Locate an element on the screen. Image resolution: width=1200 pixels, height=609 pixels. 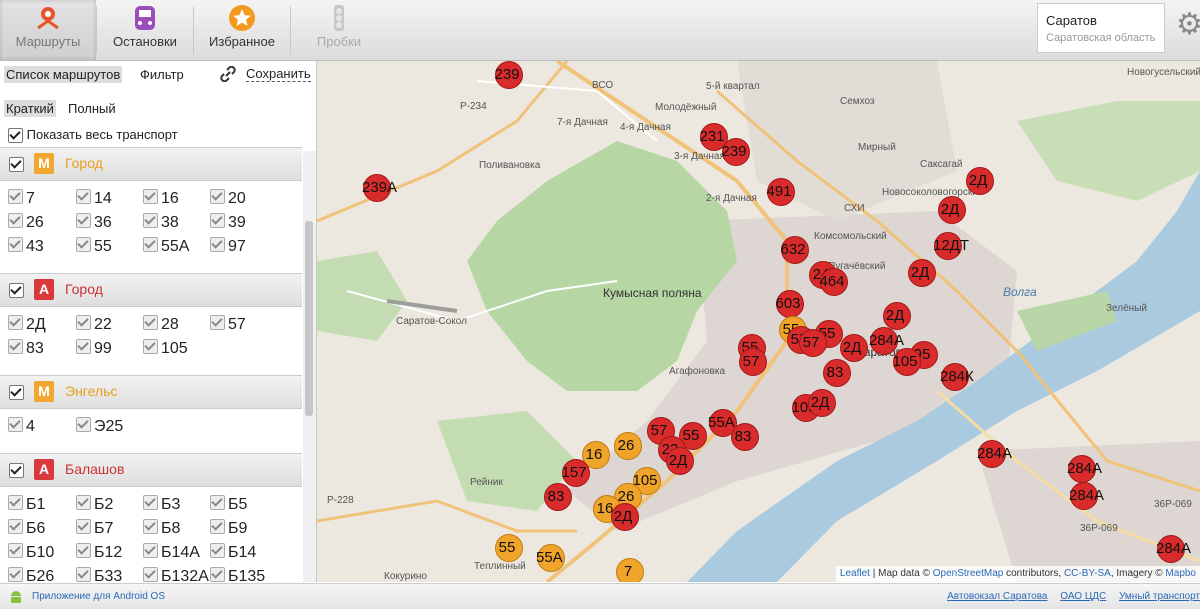
vehicle-marker: 239 is located at coordinates (508, 75).